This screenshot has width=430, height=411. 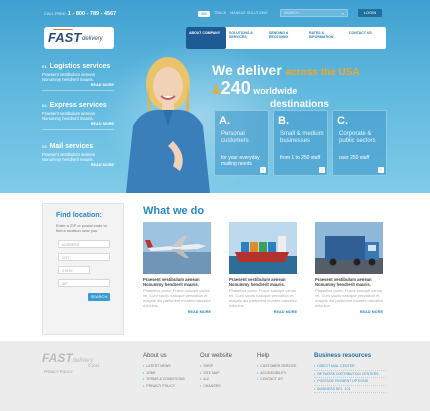 What do you see at coordinates (79, 215) in the screenshot?
I see `find-title: Find location:` at bounding box center [79, 215].